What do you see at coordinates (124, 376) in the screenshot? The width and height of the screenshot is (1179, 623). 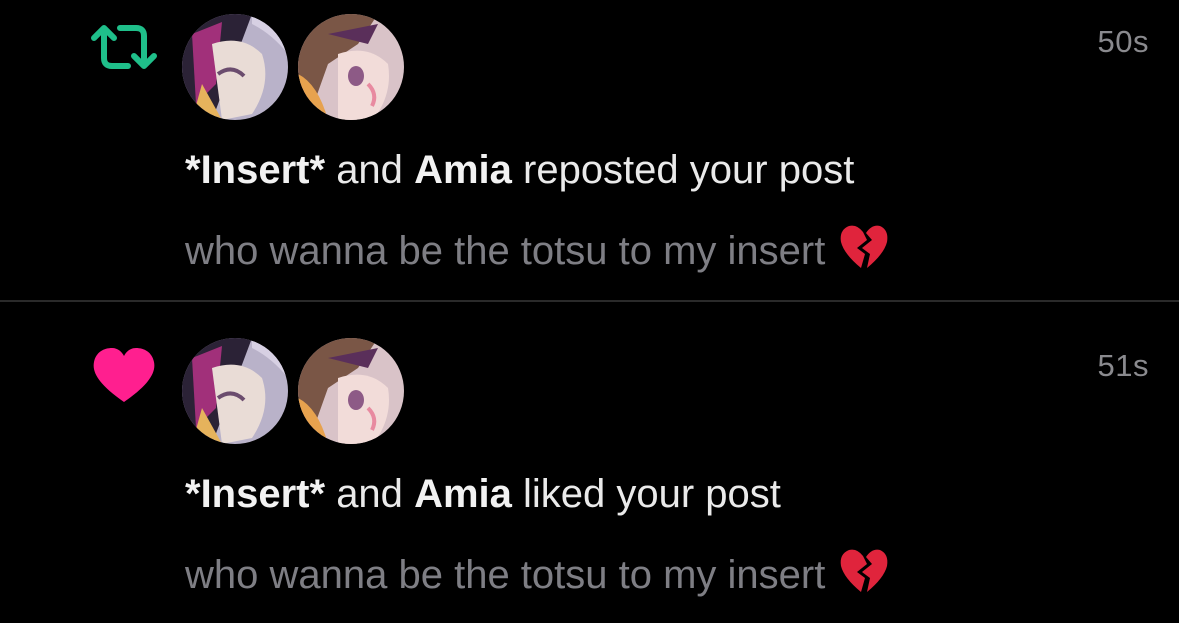 I see `heart-icon` at bounding box center [124, 376].